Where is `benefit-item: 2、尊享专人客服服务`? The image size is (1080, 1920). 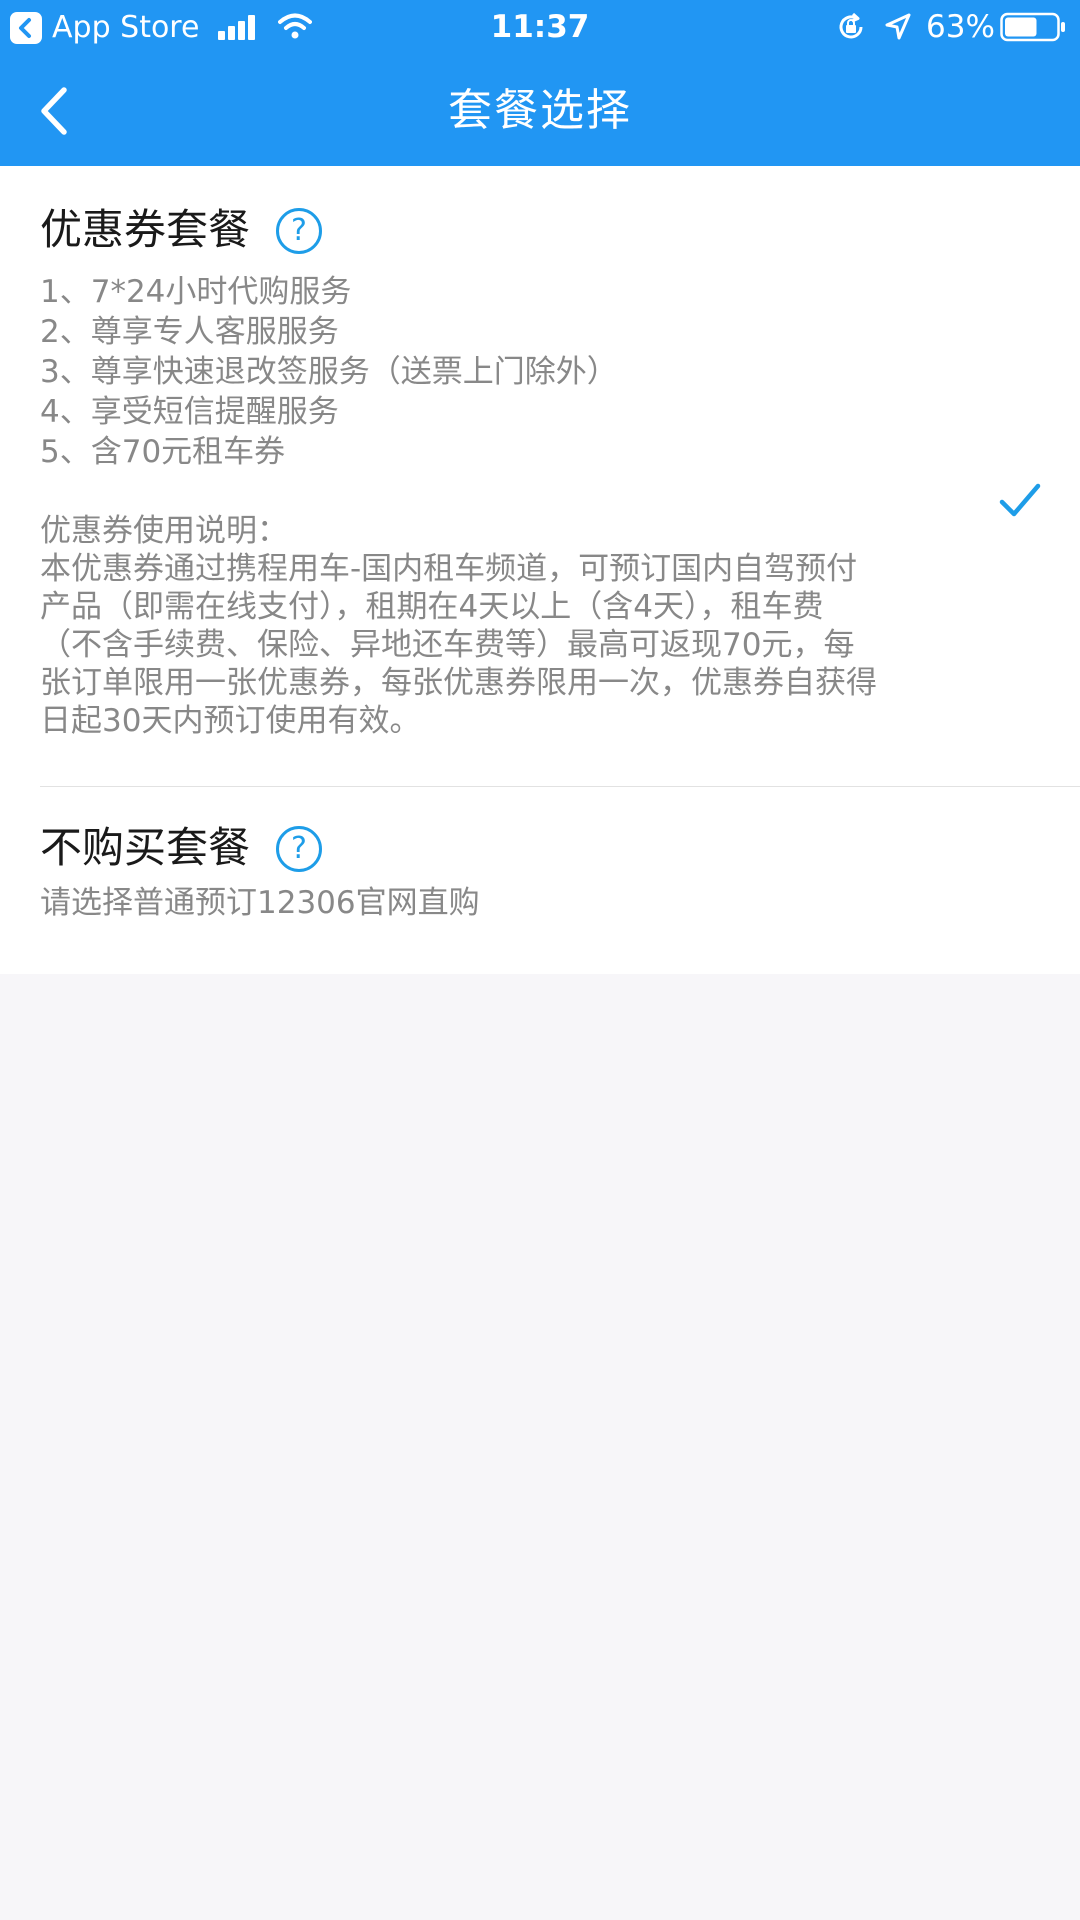 benefit-item: 2、尊享专人客服服务 is located at coordinates (189, 332).